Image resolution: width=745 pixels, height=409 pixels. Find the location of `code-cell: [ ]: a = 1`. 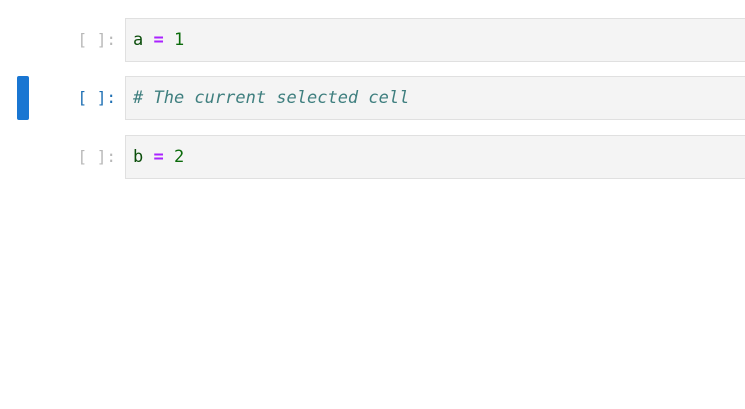

code-cell: [ ]: a = 1 is located at coordinates (372, 40).